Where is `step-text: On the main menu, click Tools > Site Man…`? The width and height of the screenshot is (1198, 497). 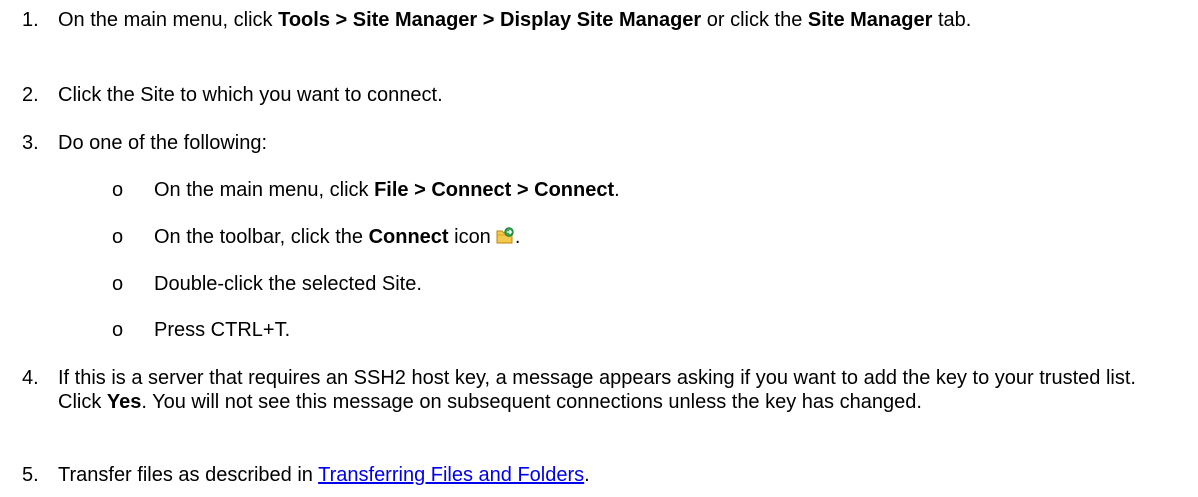
step-text: On the main menu, click Tools > Site Man… is located at coordinates (515, 20).